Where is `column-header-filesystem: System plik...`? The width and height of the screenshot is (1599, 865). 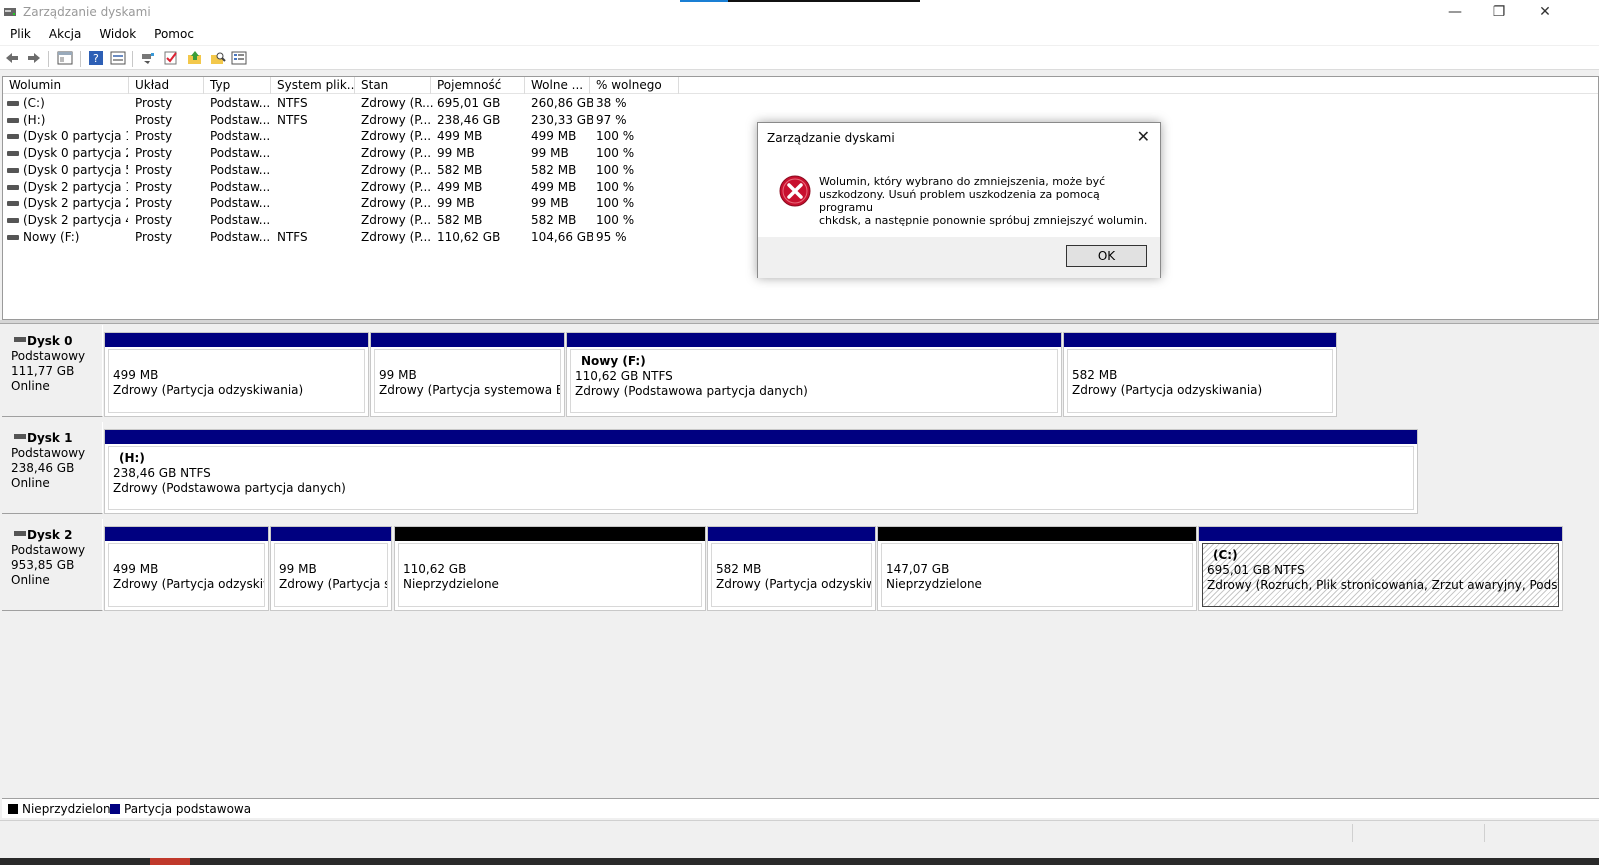 column-header-filesystem: System plik... is located at coordinates (313, 85).